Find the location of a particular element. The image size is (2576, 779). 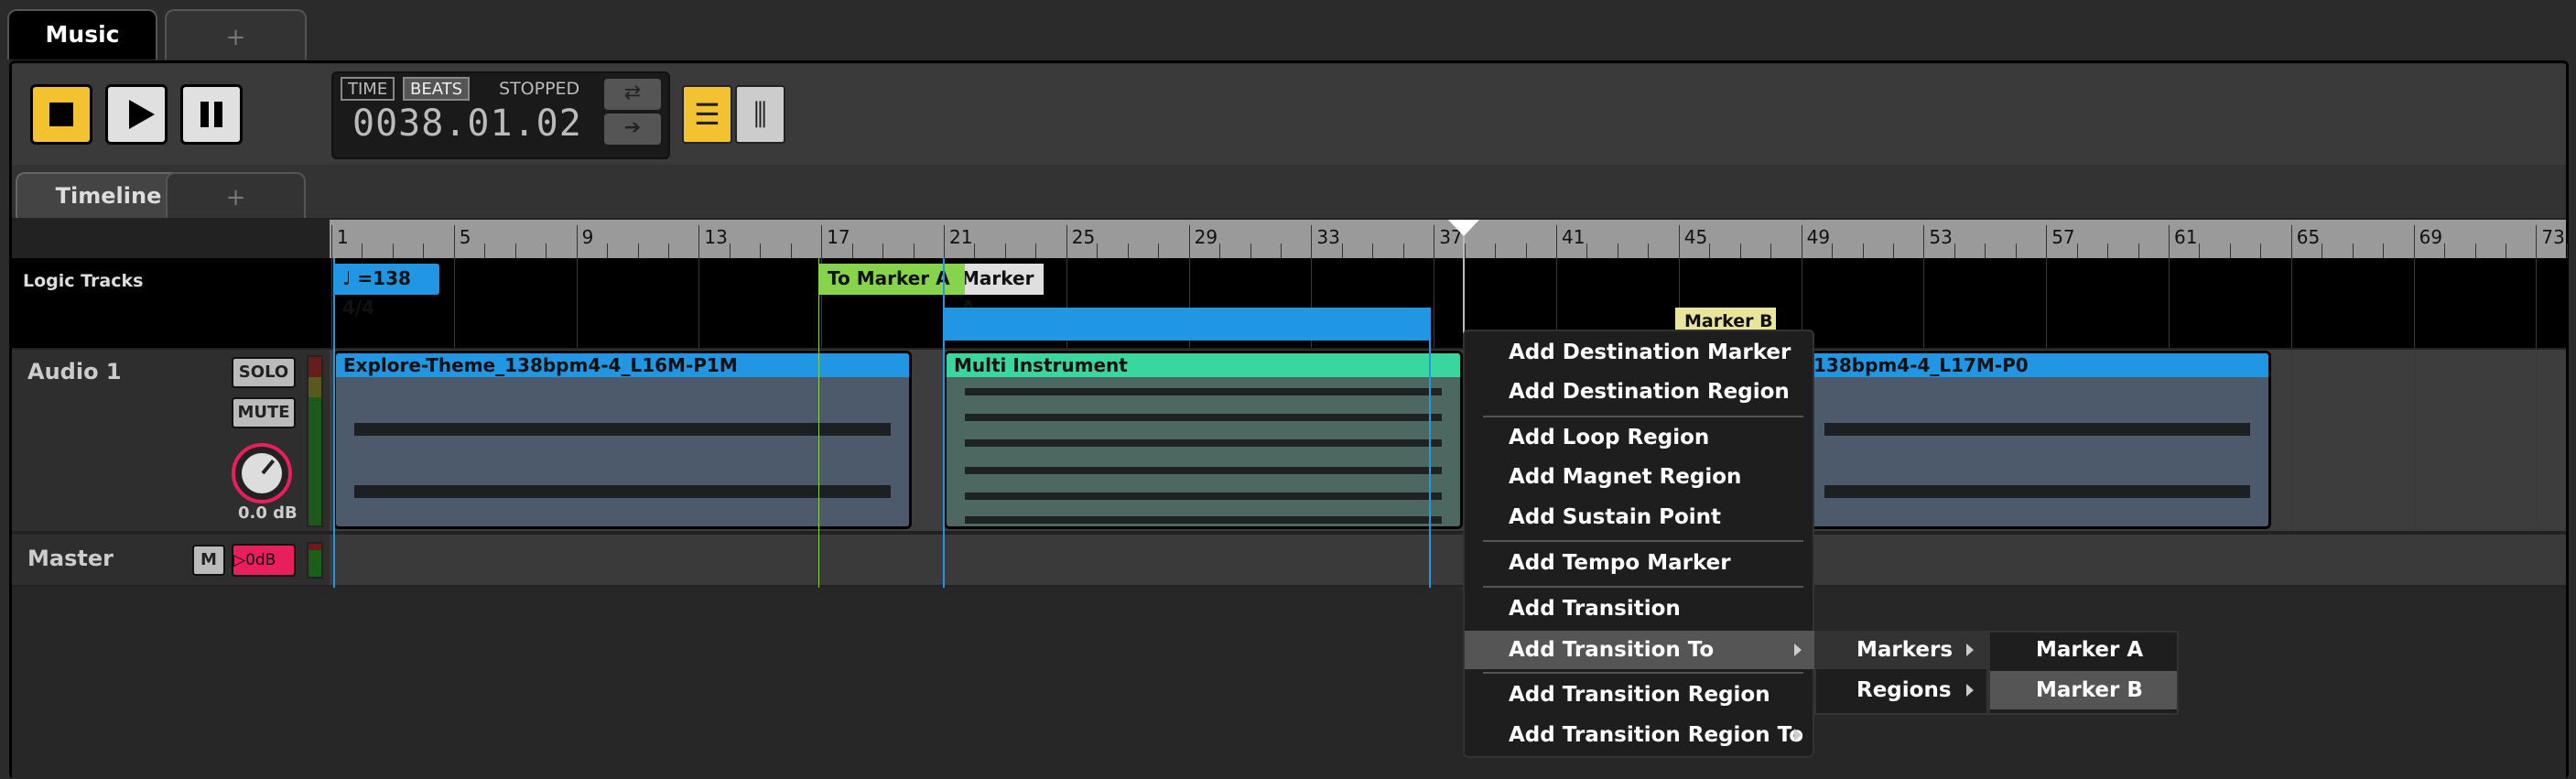

ruler-bar-label: 33 is located at coordinates (1328, 237).